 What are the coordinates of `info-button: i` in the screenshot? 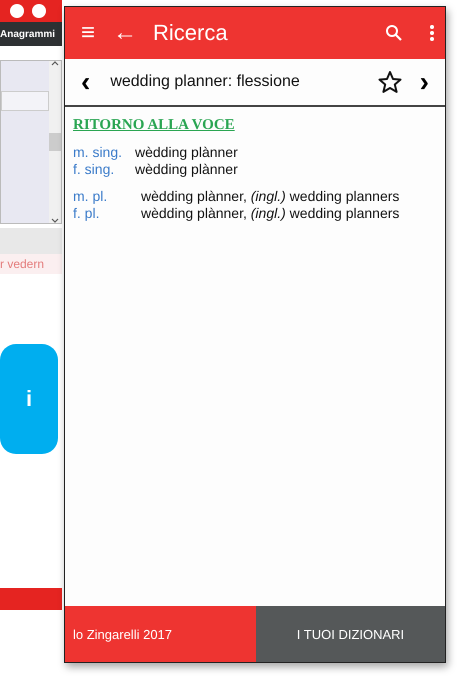 It's located at (29, 399).